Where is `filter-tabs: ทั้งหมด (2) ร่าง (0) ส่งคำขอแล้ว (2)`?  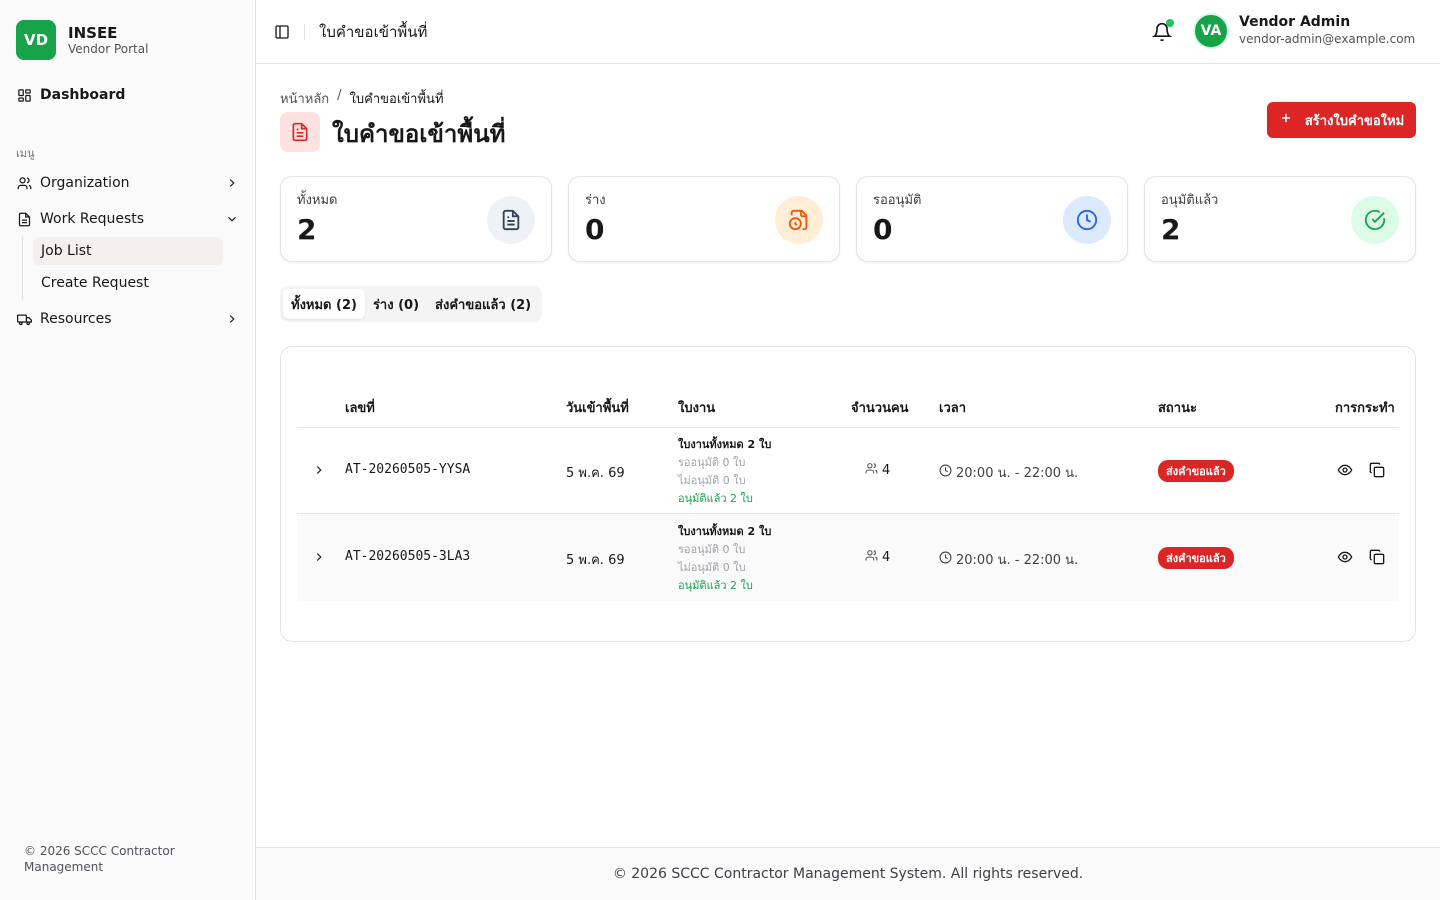
filter-tabs: ทั้งหมด (2) ร่าง (0) ส่งคำขอแล้ว (2) is located at coordinates (411, 304).